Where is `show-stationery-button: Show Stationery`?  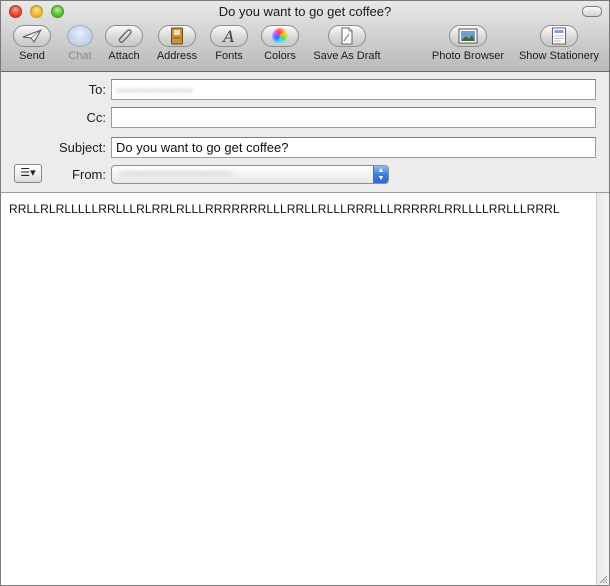
show-stationery-button: Show Stationery is located at coordinates (559, 43).